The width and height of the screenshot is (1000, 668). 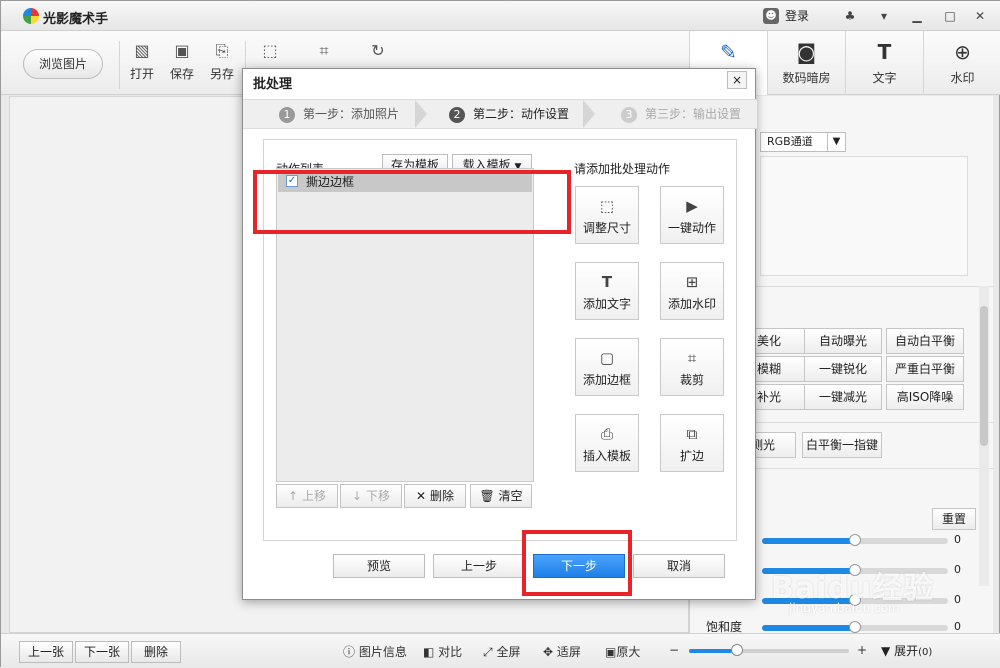 I want to click on move-down-button: ↓ 下移, so click(x=371, y=496).